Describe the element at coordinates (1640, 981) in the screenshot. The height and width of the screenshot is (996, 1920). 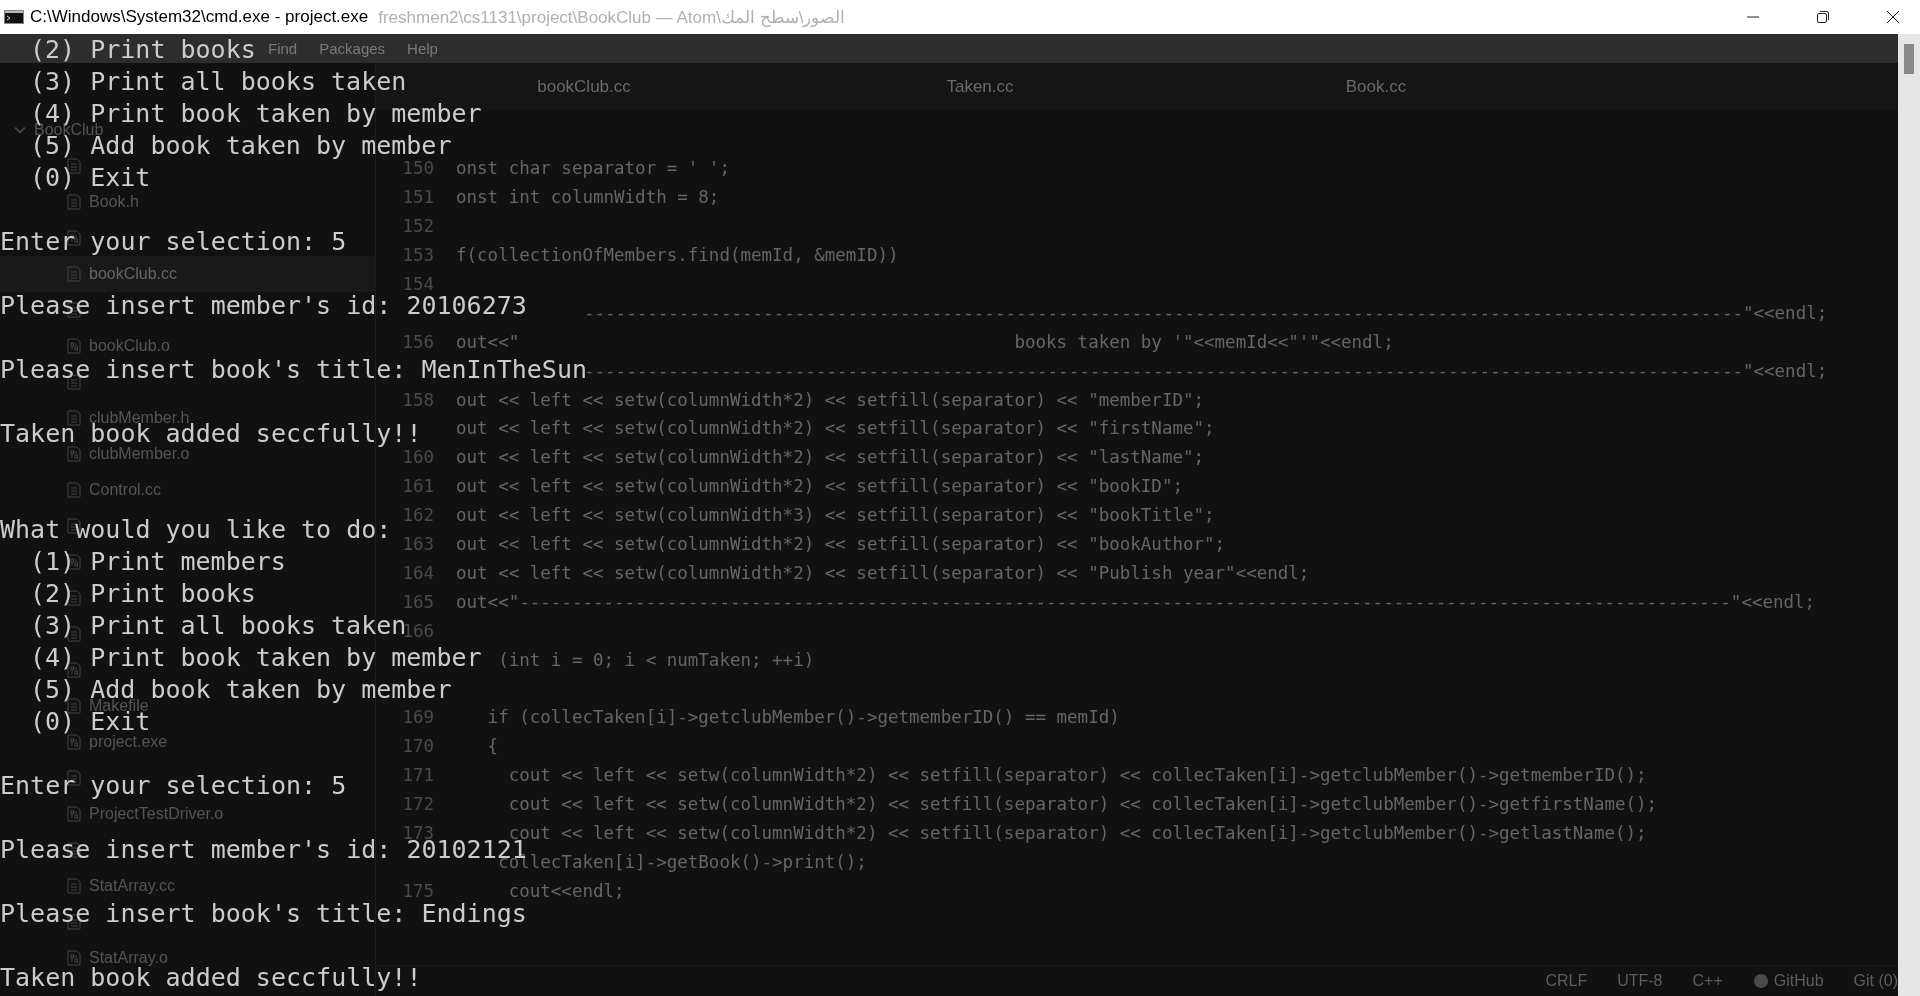
I see `status-item: UTF-8` at that location.